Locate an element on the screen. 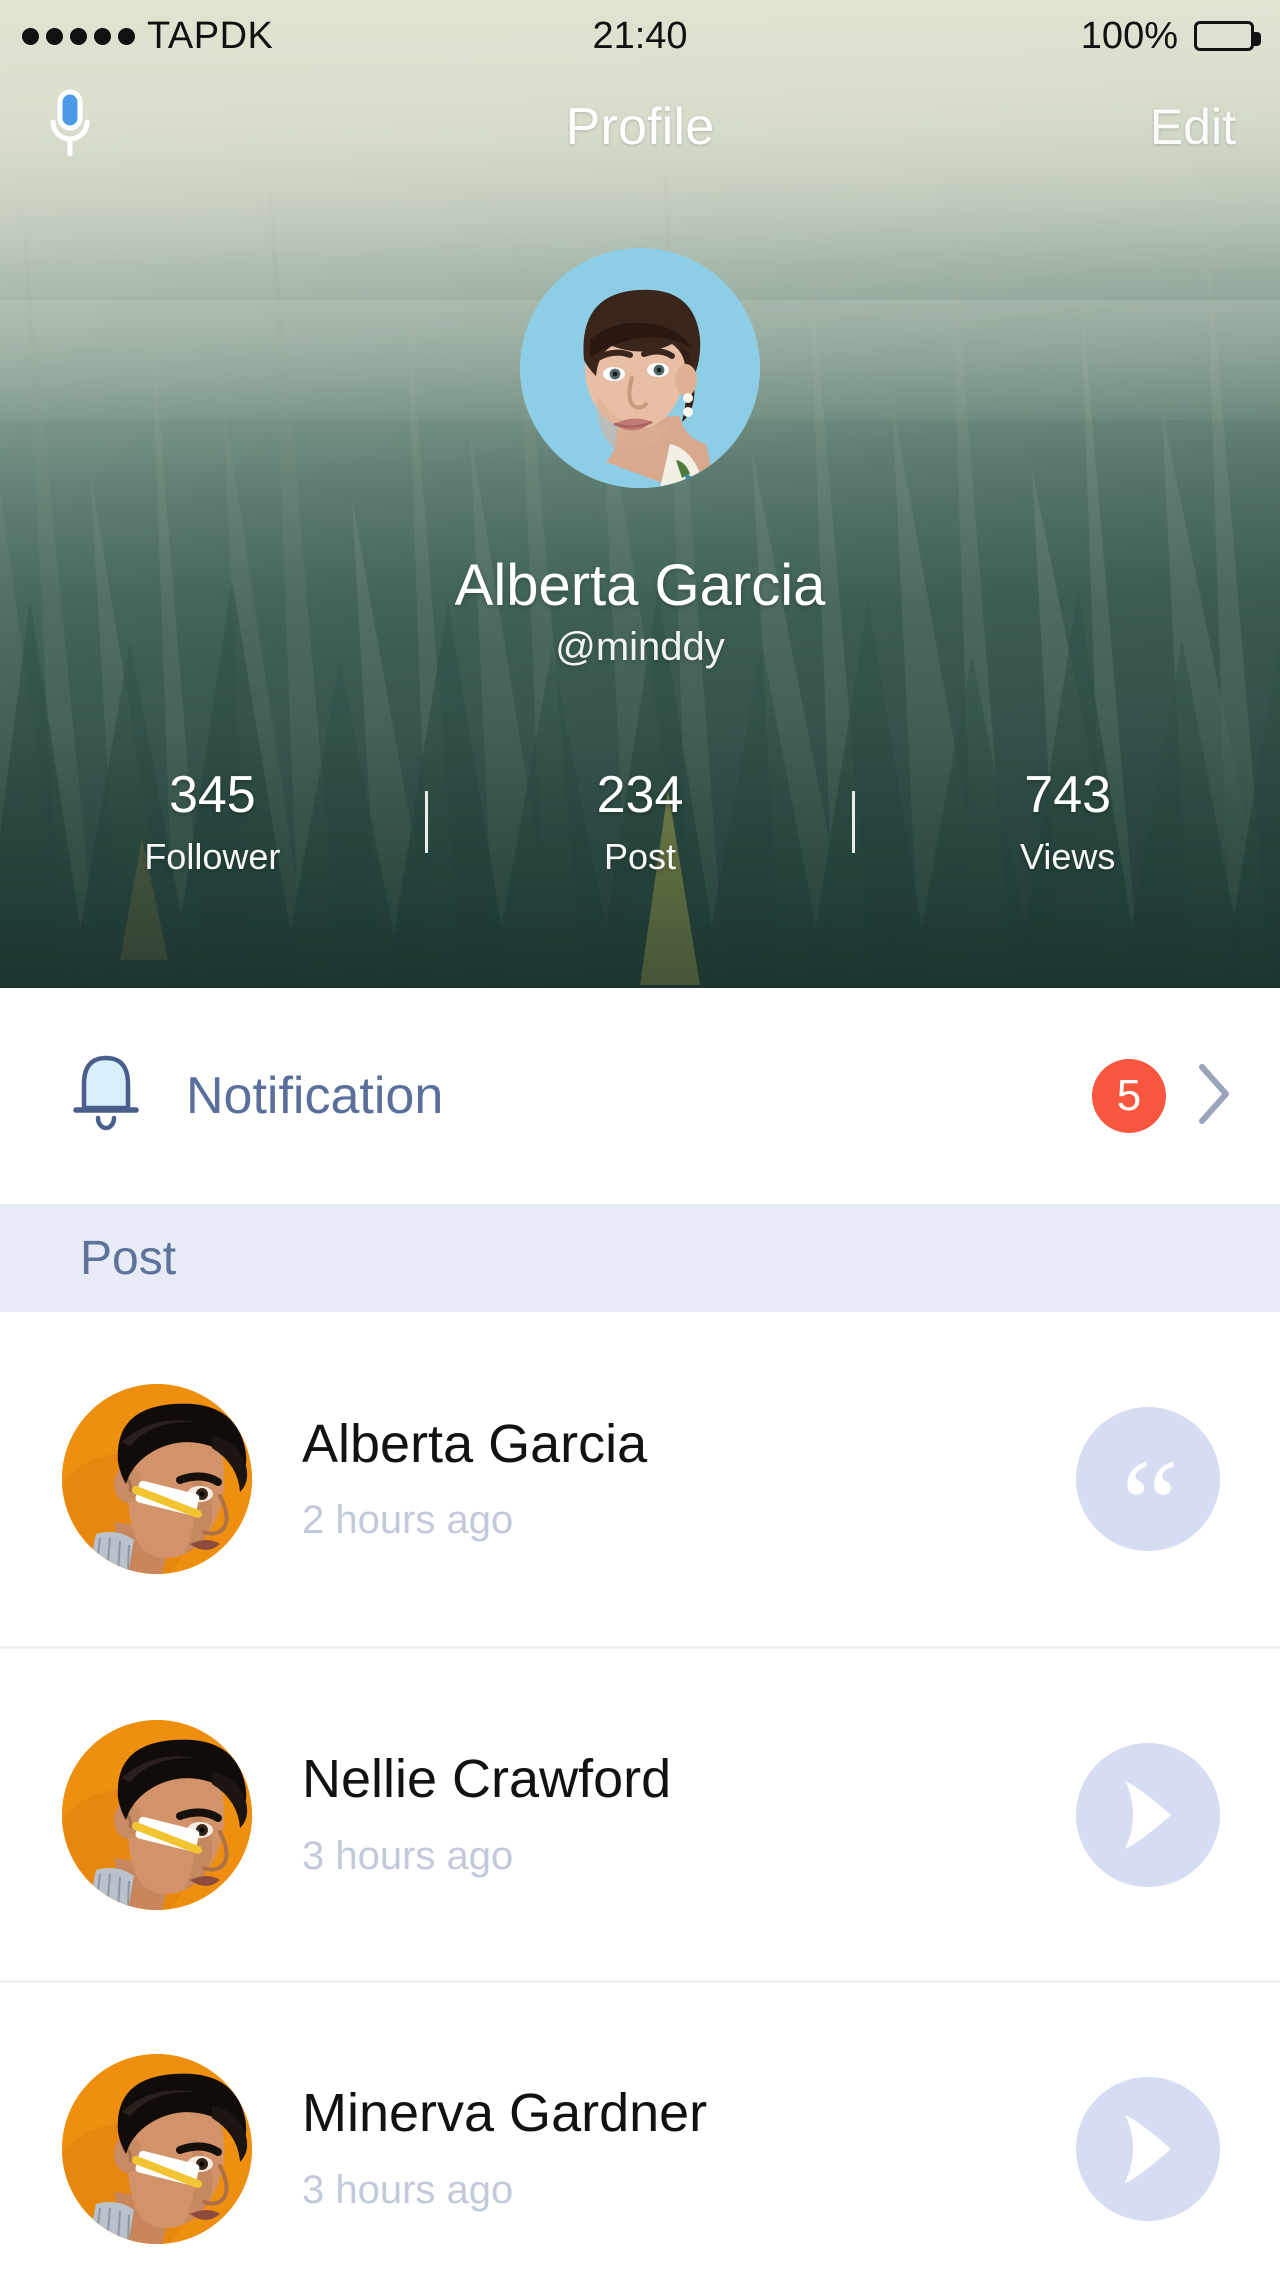 The image size is (1280, 2277). table-row: Alberta Garcia 2 hours ago “ w is located at coordinates (640, 1479).